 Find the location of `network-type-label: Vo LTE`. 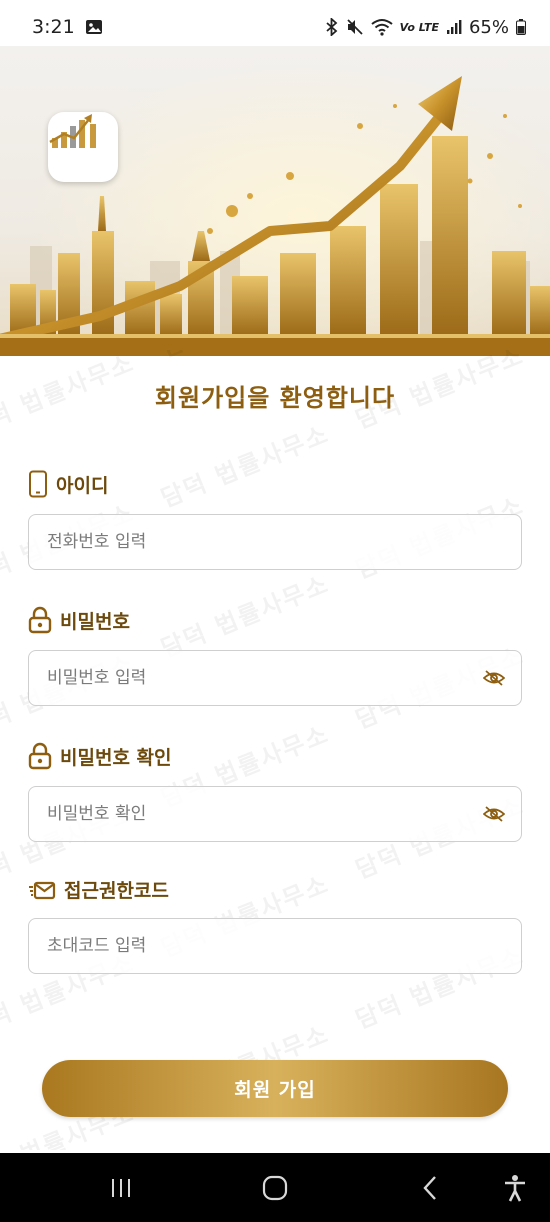

network-type-label: Vo LTE is located at coordinates (419, 27).